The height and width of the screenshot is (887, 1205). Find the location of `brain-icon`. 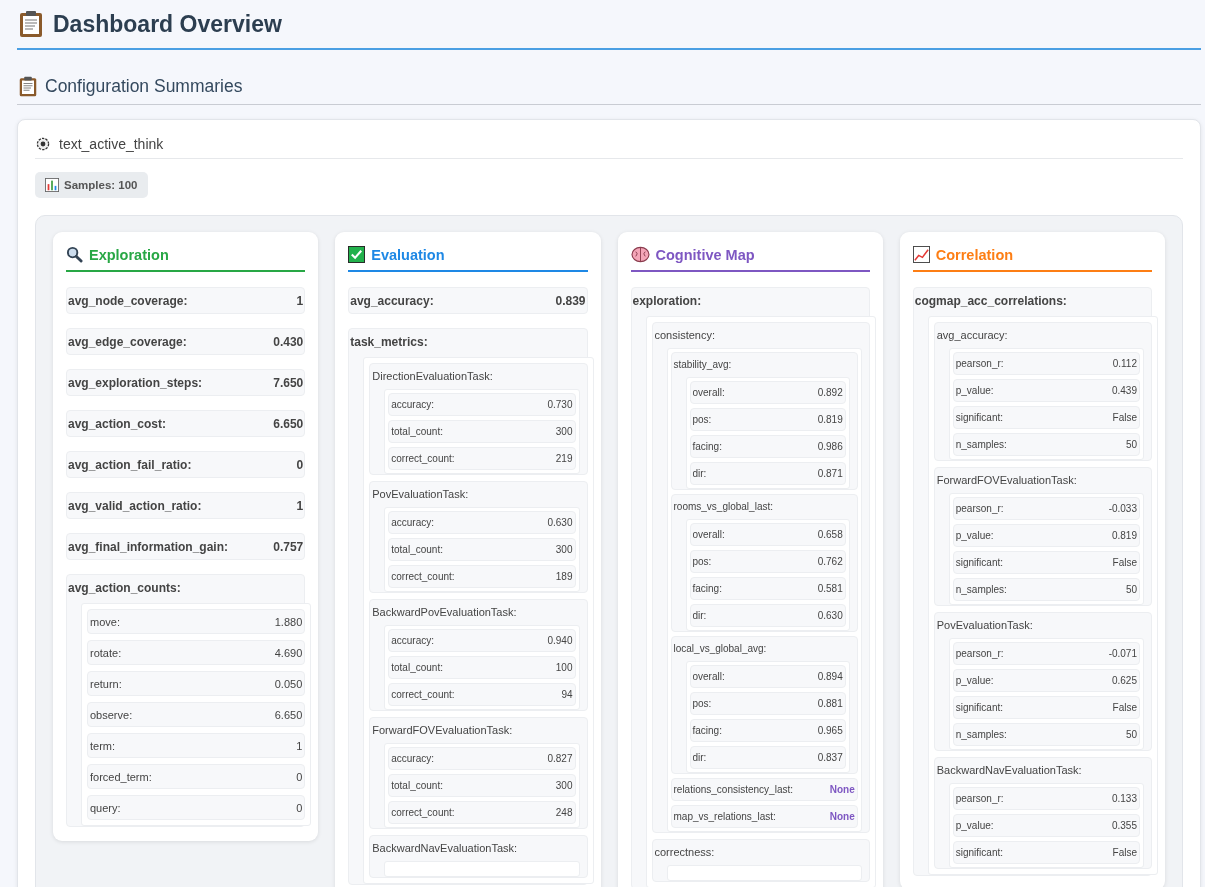

brain-icon is located at coordinates (640, 254).